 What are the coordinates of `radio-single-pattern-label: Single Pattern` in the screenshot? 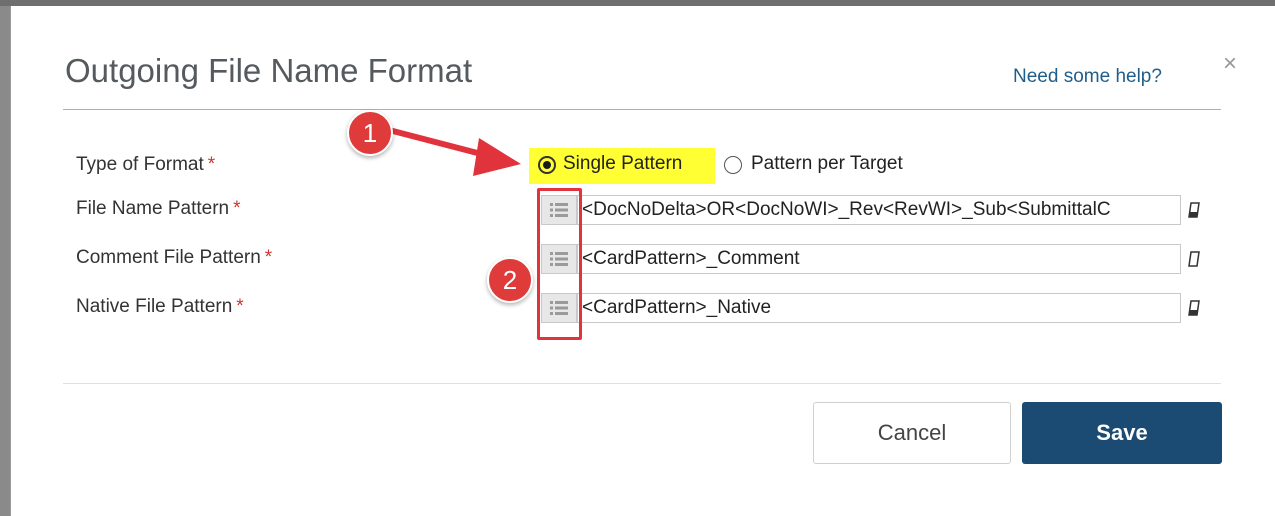 It's located at (622, 164).